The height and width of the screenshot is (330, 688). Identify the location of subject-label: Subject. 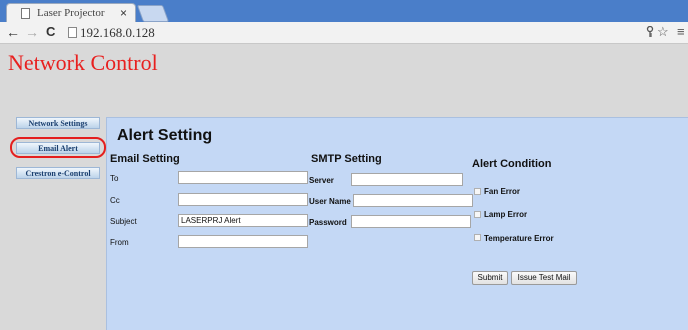
(123, 221).